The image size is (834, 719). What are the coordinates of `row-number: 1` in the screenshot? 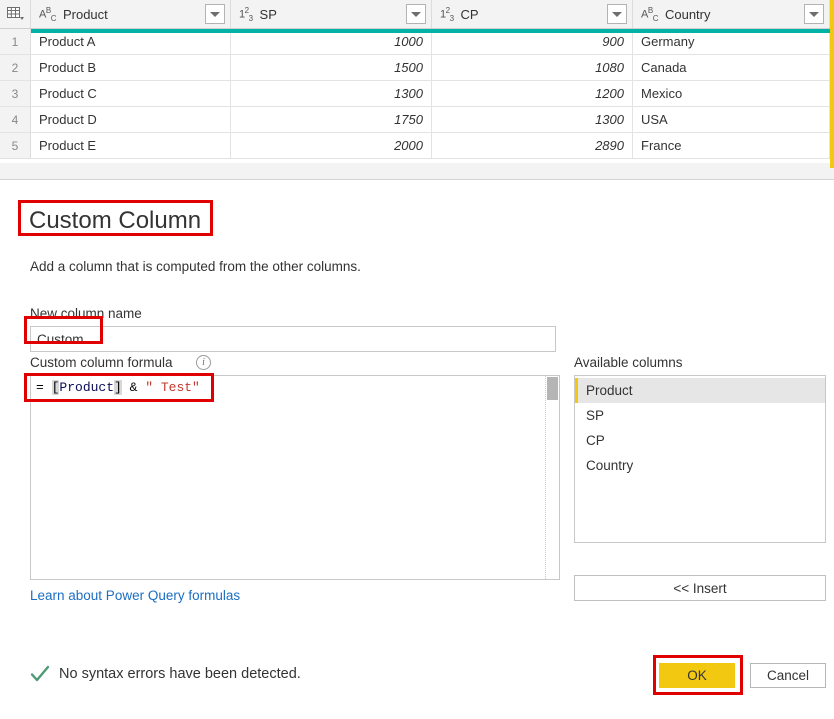 It's located at (15, 41).